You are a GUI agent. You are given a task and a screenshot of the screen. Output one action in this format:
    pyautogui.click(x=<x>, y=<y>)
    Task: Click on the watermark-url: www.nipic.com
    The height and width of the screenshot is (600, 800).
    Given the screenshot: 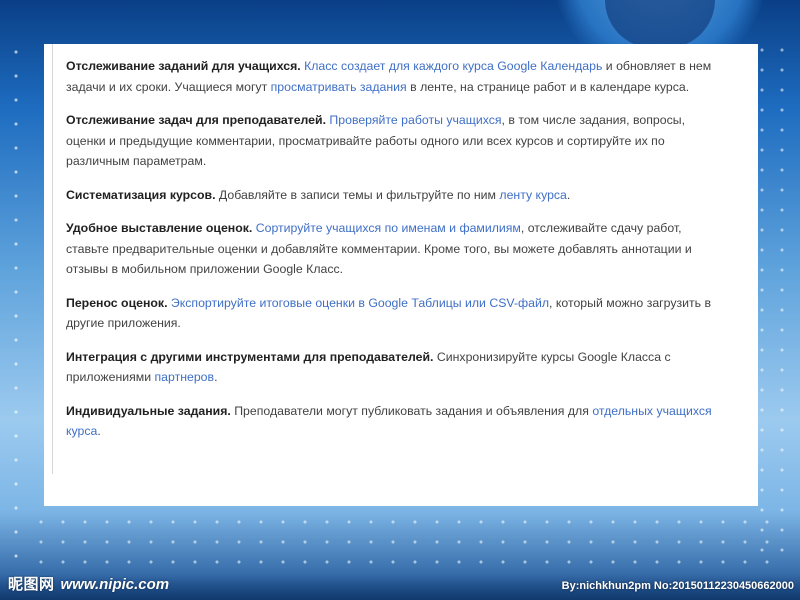 What is the action you would take?
    pyautogui.click(x=115, y=584)
    